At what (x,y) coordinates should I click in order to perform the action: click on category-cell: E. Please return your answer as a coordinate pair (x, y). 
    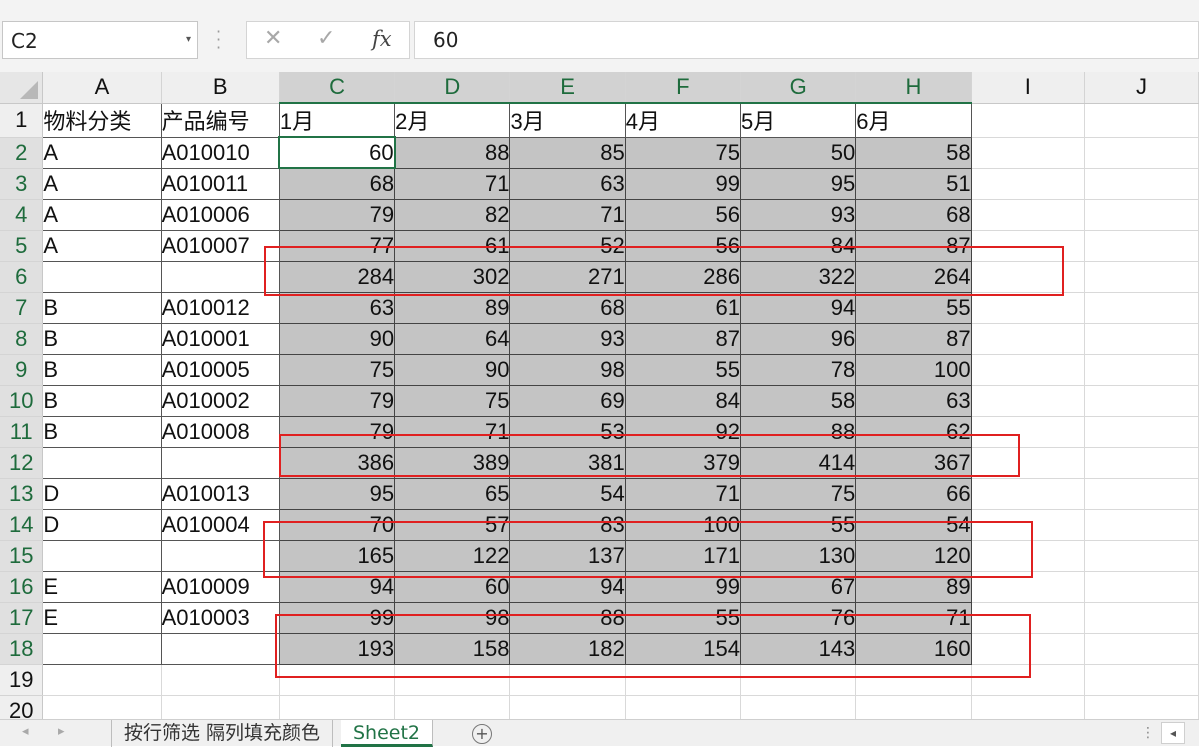
    Looking at the image, I should click on (102, 587).